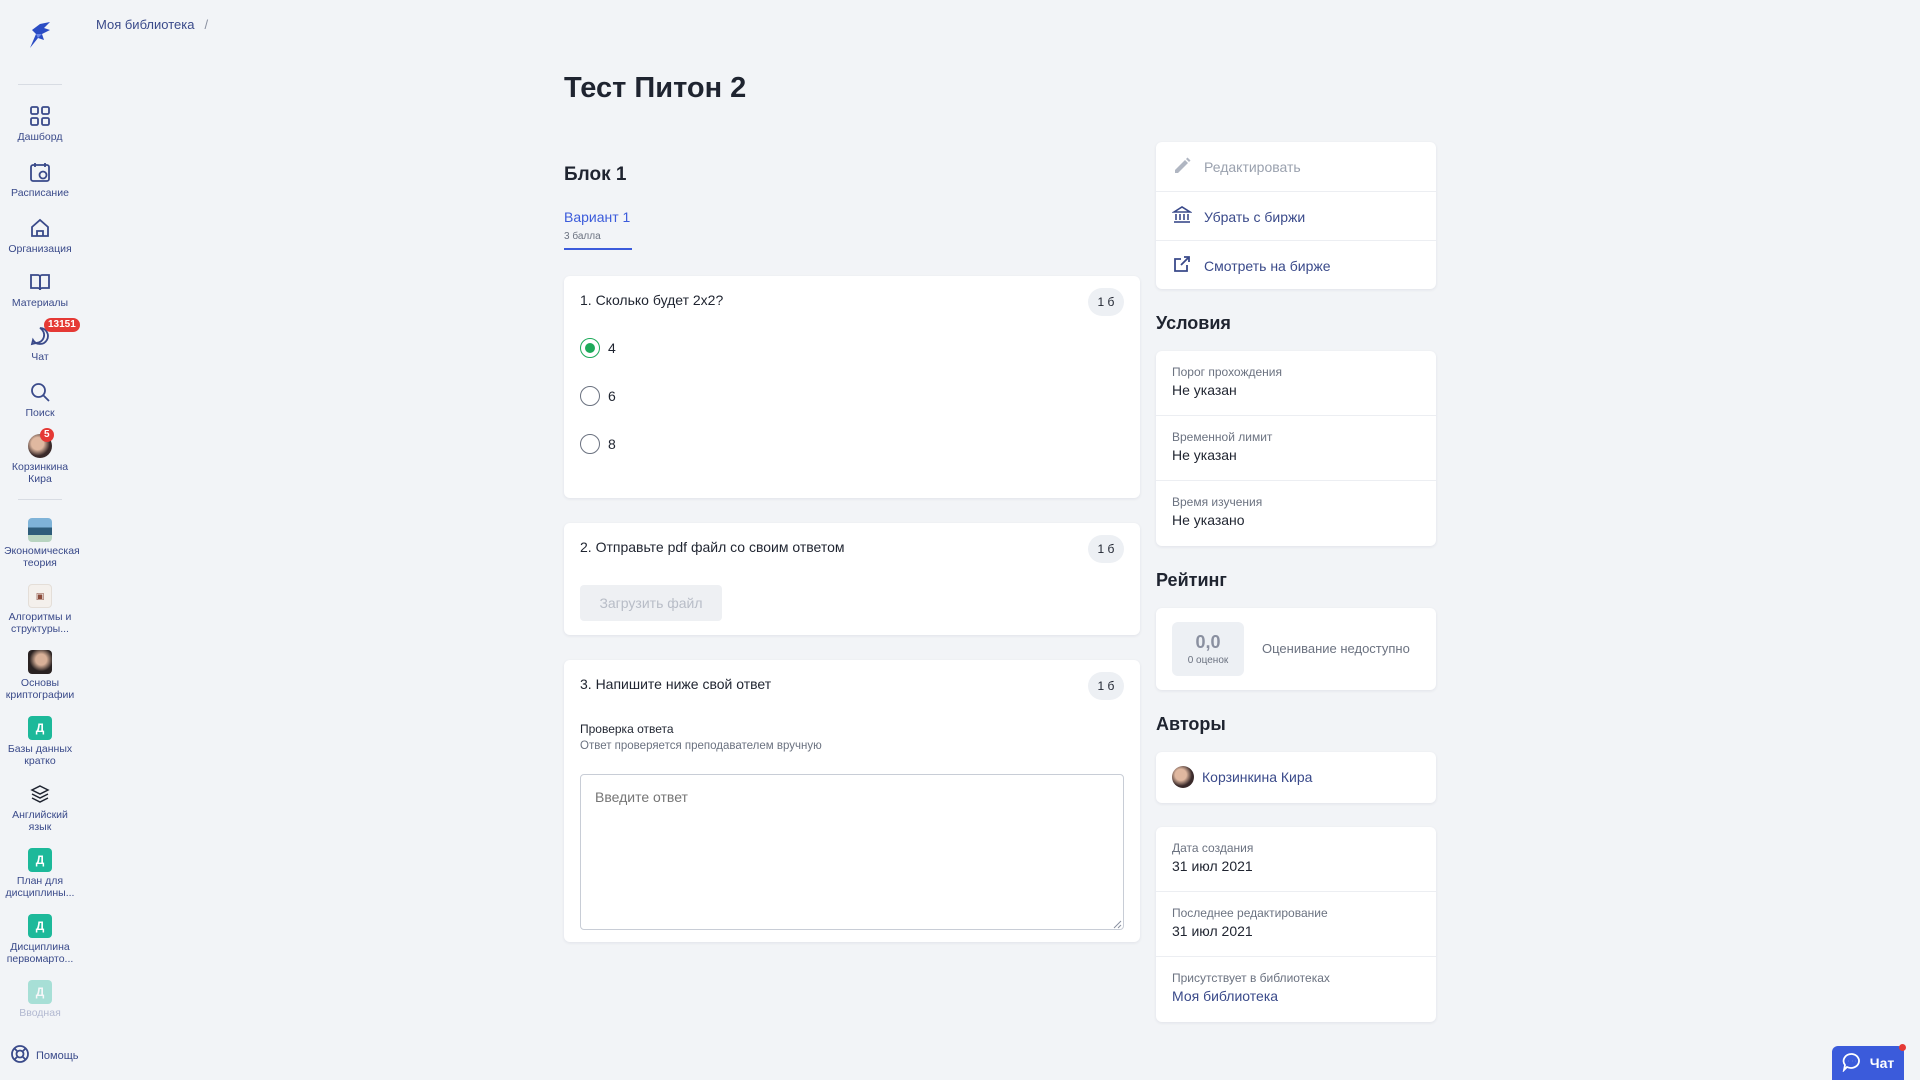  What do you see at coordinates (1182, 167) in the screenshot?
I see `pencil-icon` at bounding box center [1182, 167].